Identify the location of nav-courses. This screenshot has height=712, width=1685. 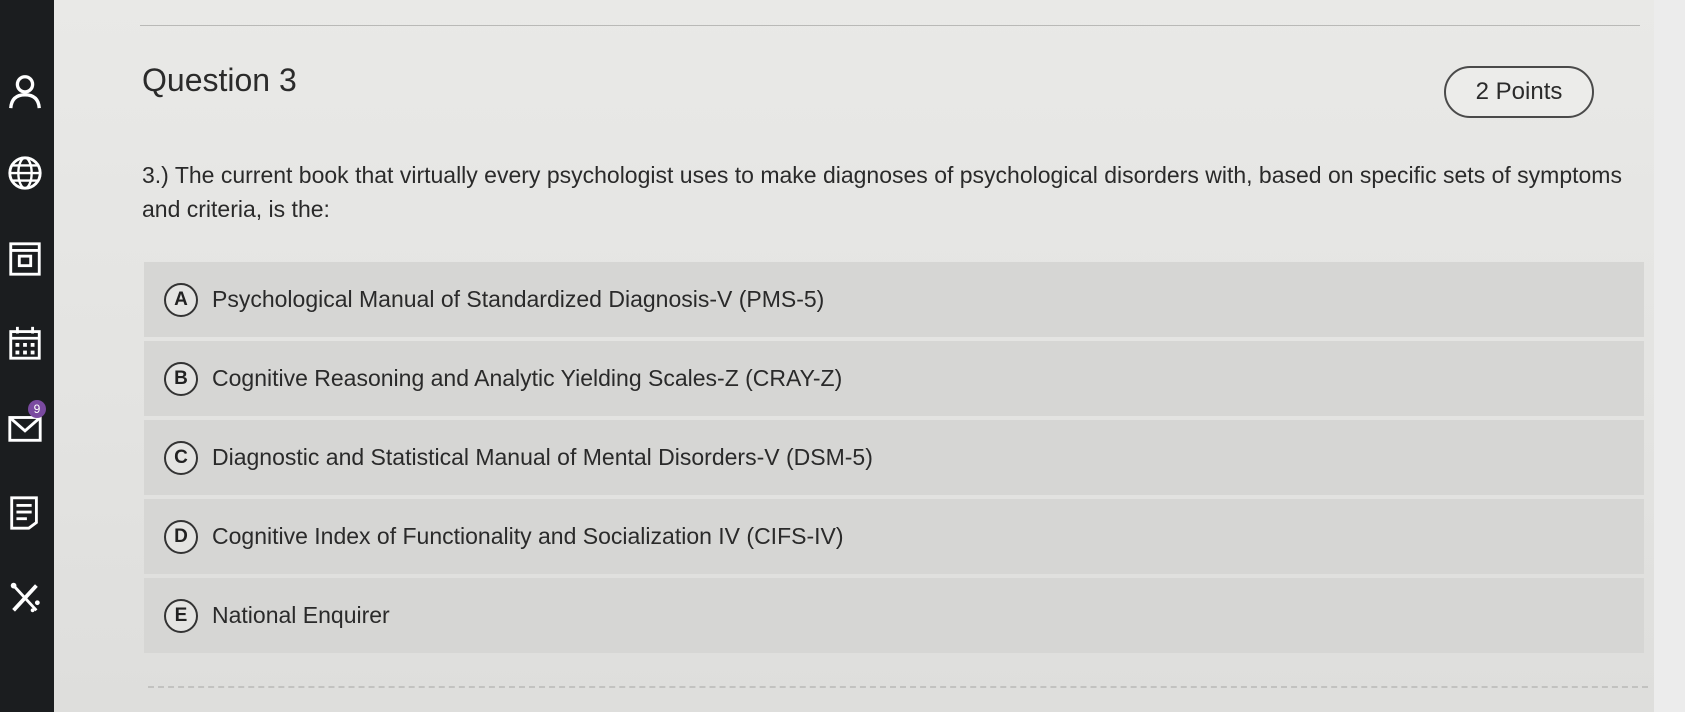
(25, 259).